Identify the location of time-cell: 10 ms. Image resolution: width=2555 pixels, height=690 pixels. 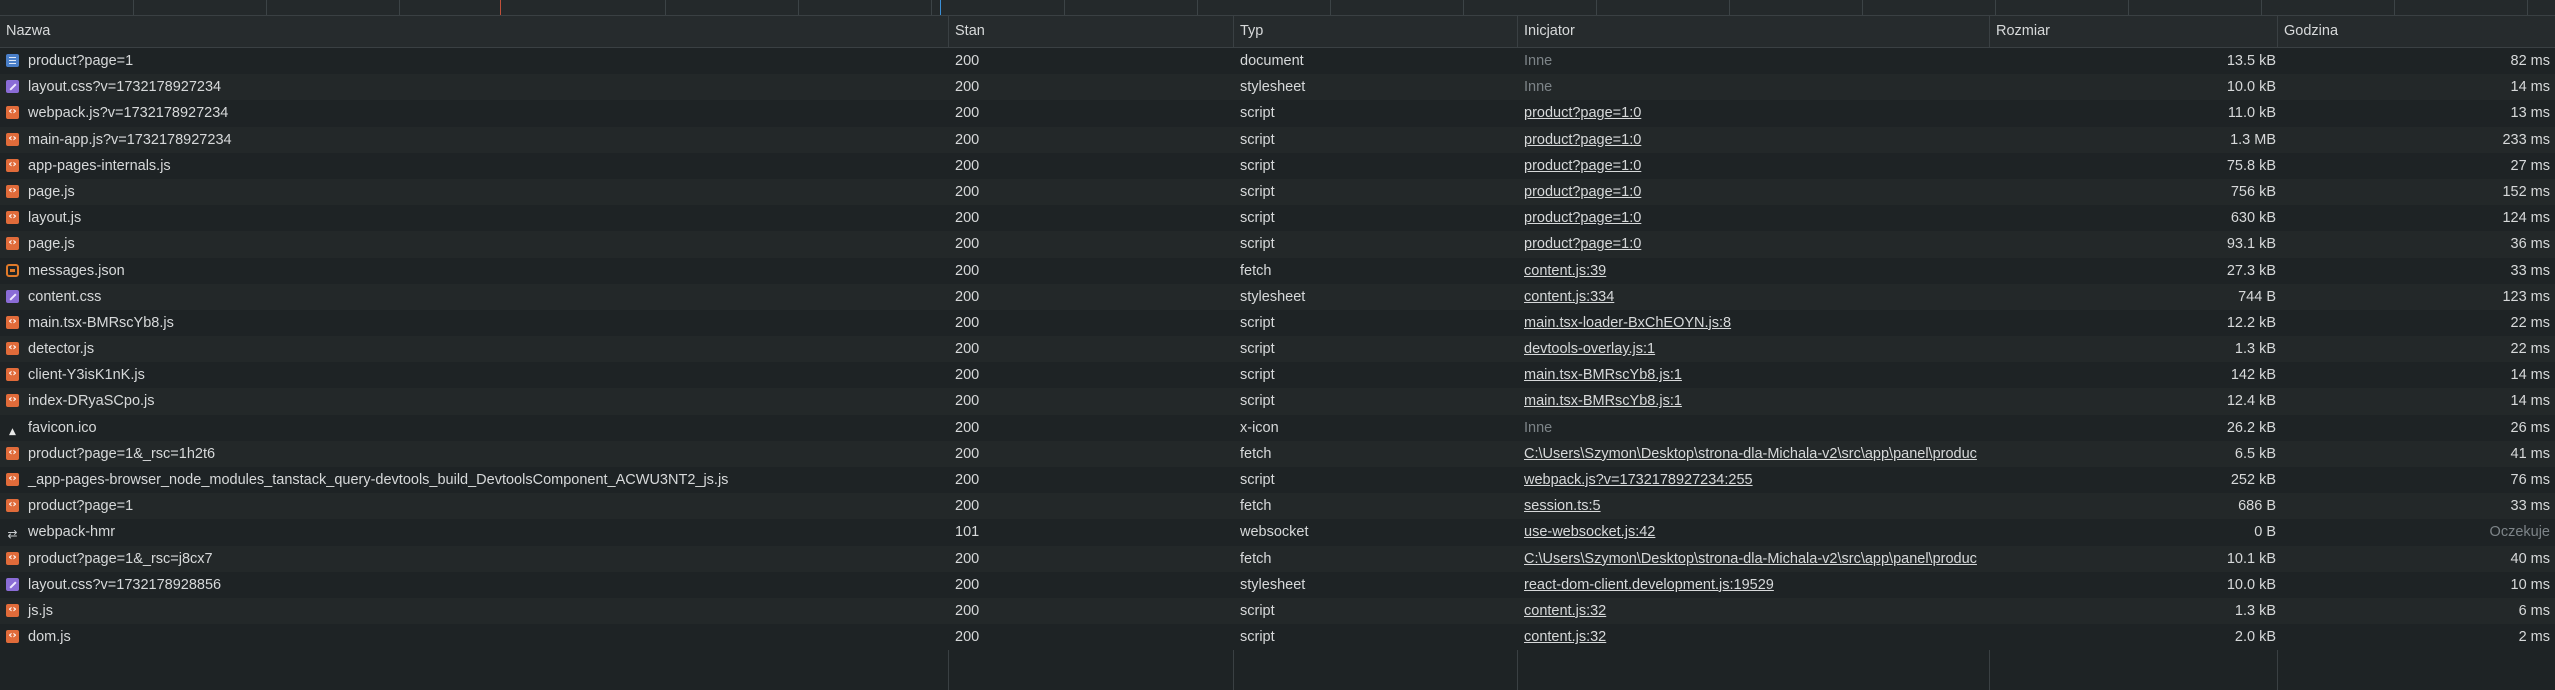
(2530, 584).